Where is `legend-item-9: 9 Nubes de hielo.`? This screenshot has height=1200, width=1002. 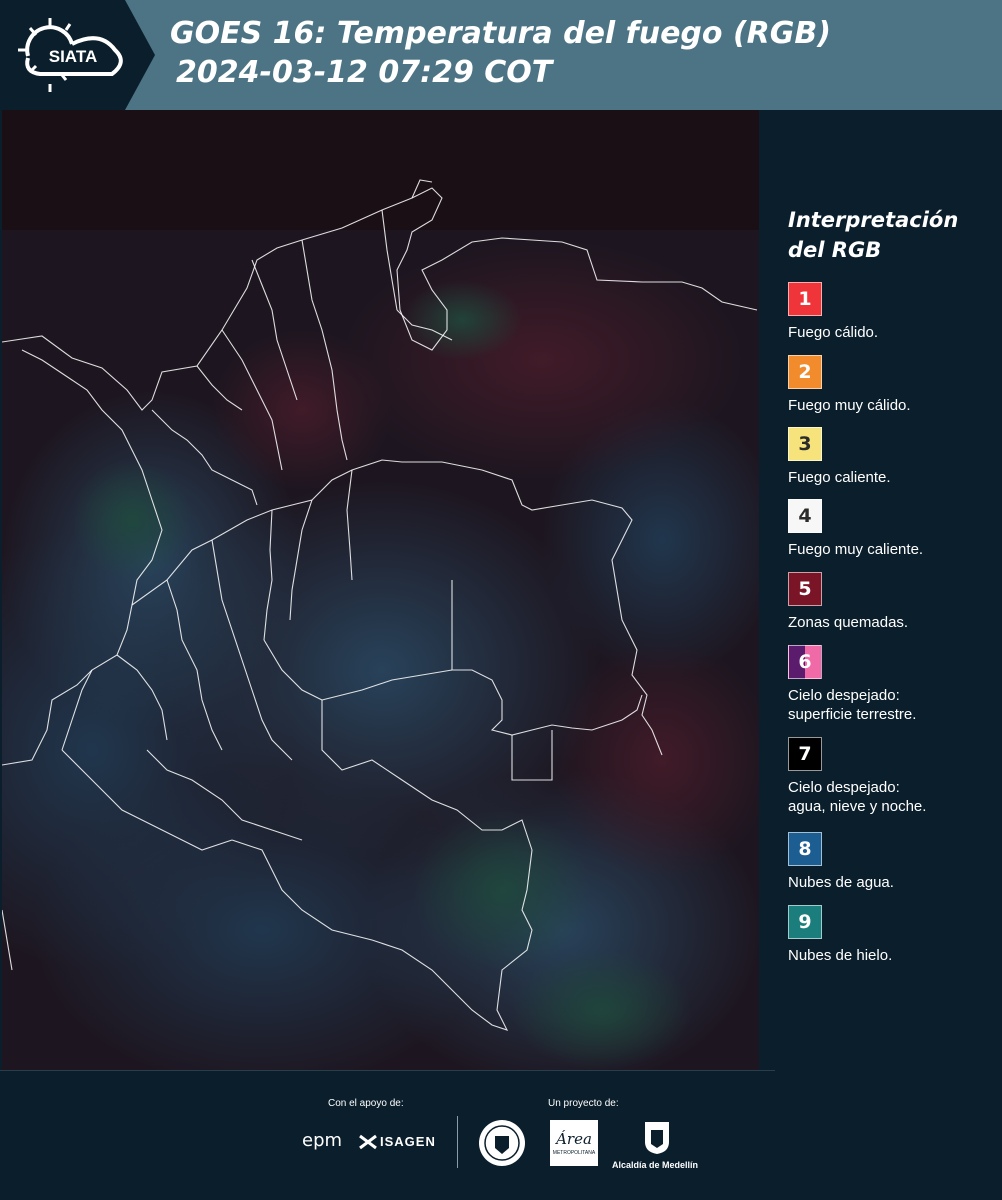
legend-item-9: 9 Nubes de hielo. is located at coordinates (893, 935).